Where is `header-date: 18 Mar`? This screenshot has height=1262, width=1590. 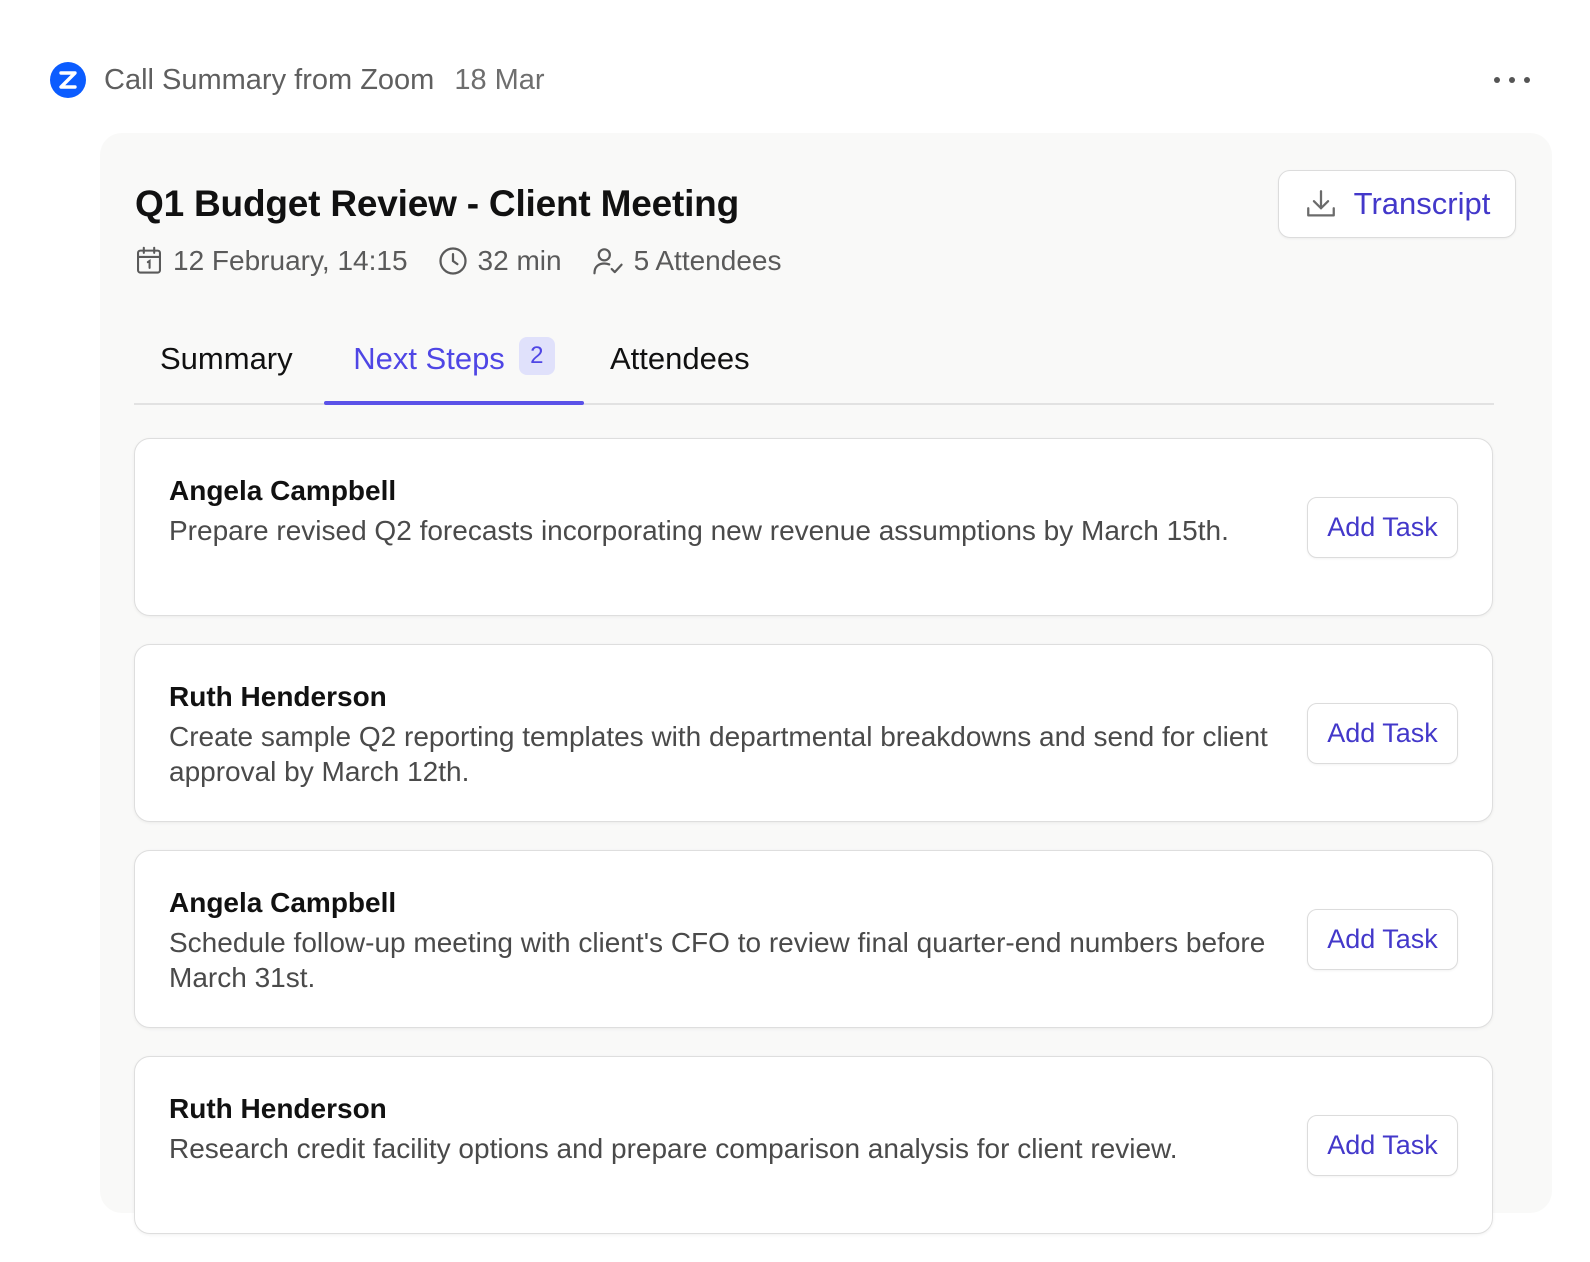 header-date: 18 Mar is located at coordinates (499, 79).